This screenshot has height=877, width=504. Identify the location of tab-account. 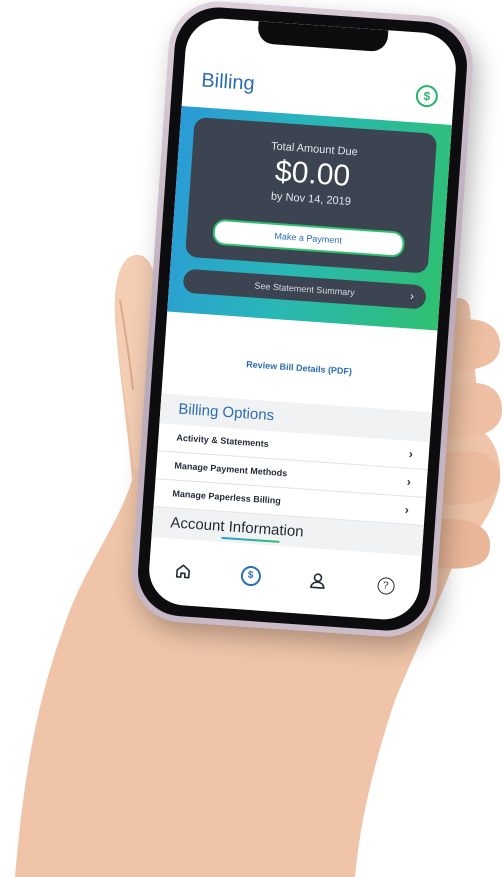
(318, 581).